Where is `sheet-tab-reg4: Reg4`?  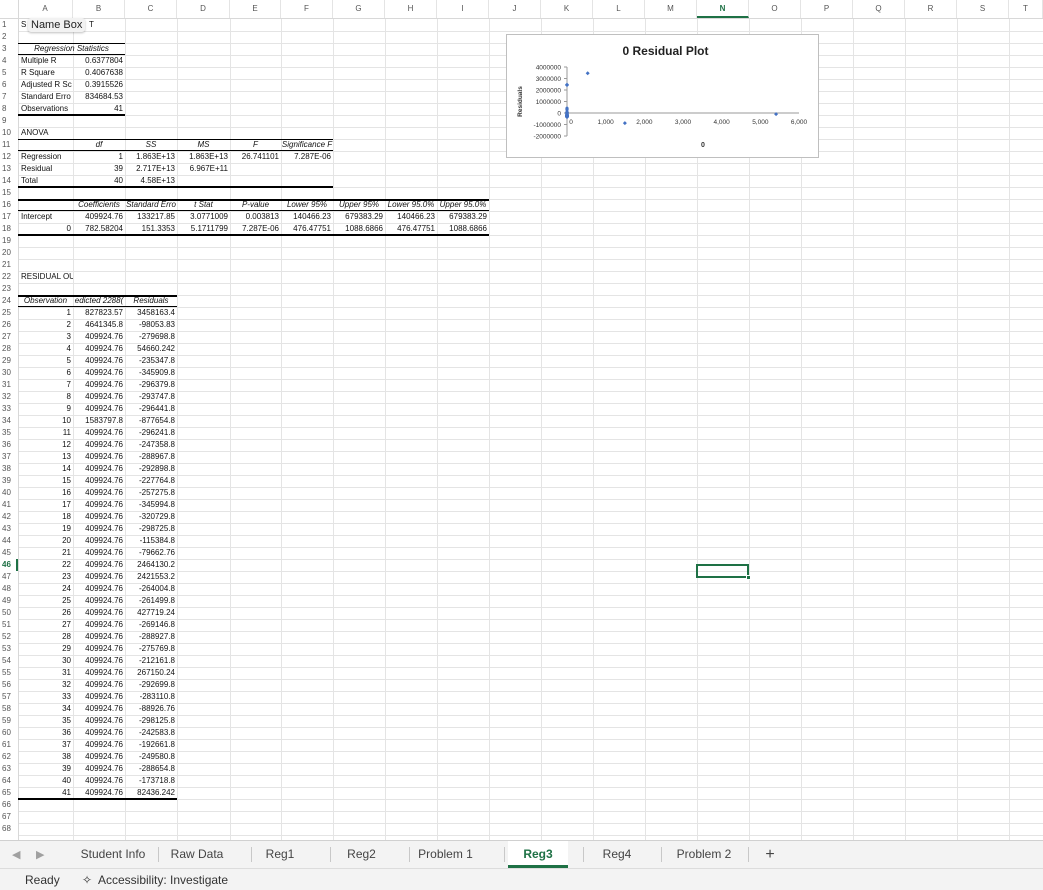
sheet-tab-reg4: Reg4 is located at coordinates (617, 854).